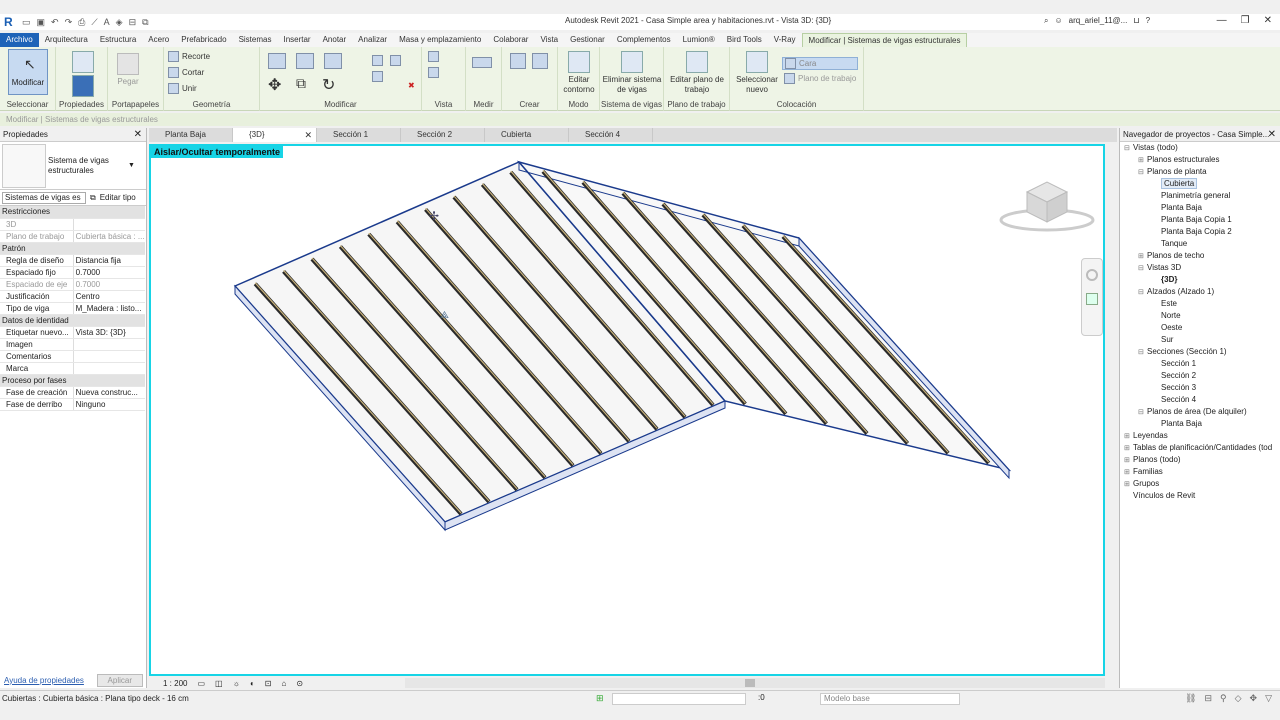 The width and height of the screenshot is (1280, 720). Describe the element at coordinates (600, 698) in the screenshot. I see `worksets-icon: ⊞` at that location.